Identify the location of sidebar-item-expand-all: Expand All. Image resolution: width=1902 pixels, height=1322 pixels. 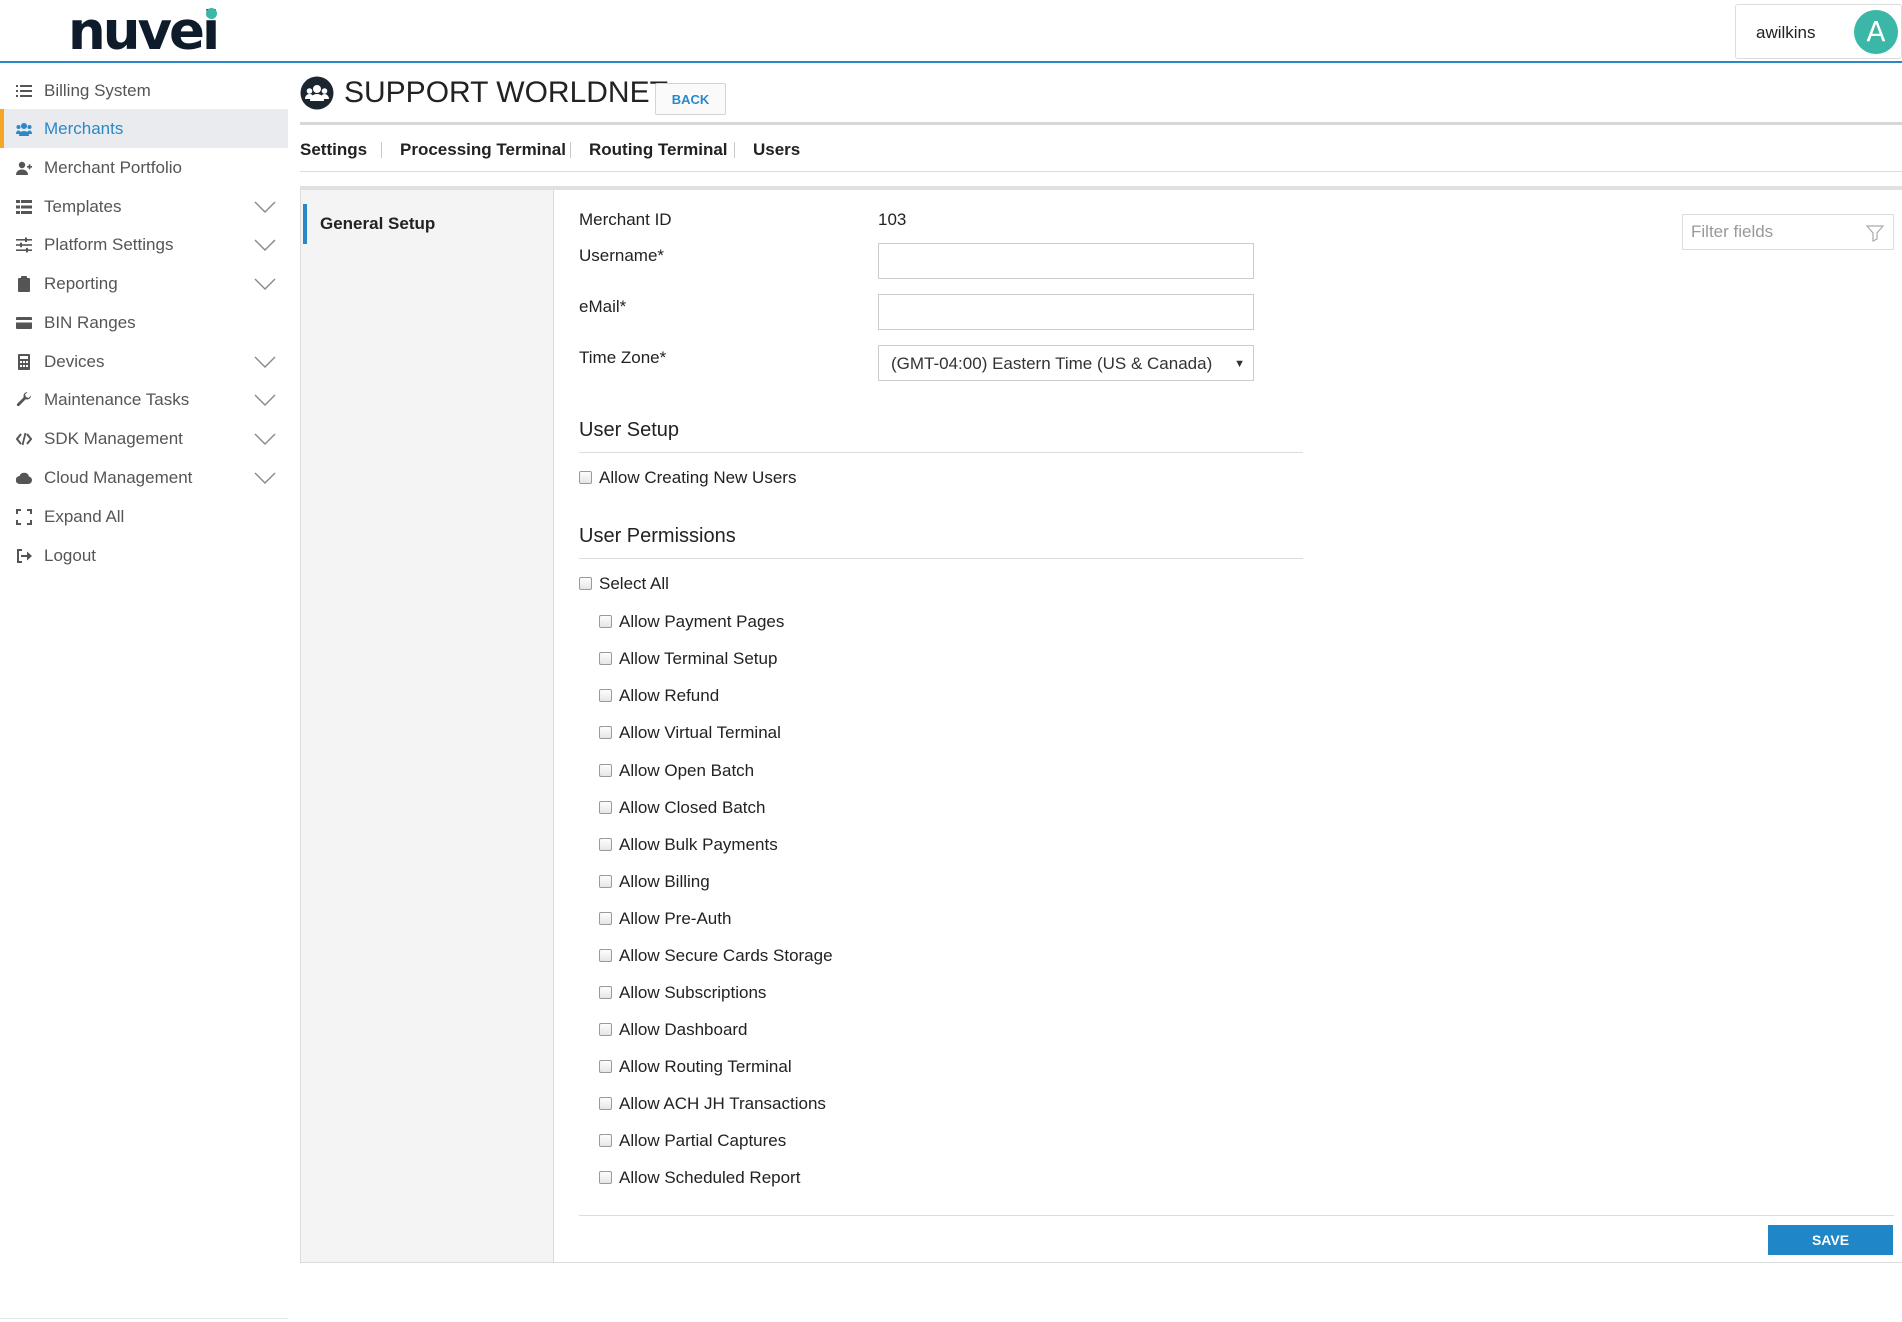
(144, 516).